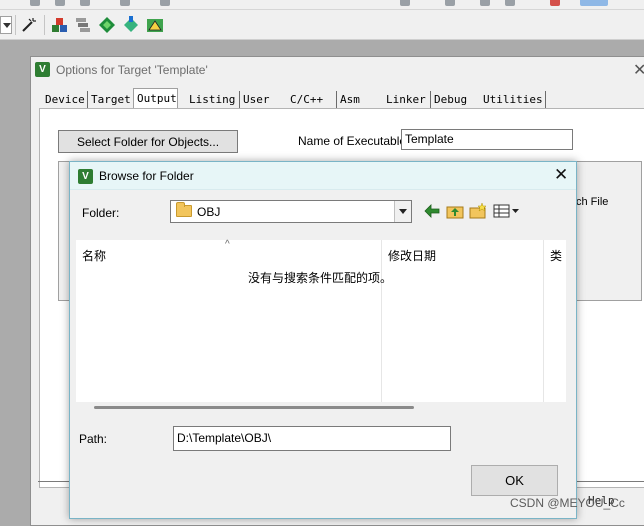 The height and width of the screenshot is (526, 644). I want to click on options-window-title: Options for Target 'Template', so click(132, 70).